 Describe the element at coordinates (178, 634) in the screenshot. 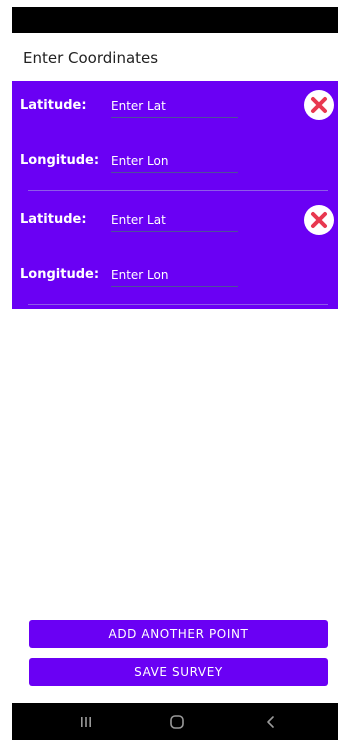

I see `add-another-point-button: ADD ANOTHER POINT` at that location.